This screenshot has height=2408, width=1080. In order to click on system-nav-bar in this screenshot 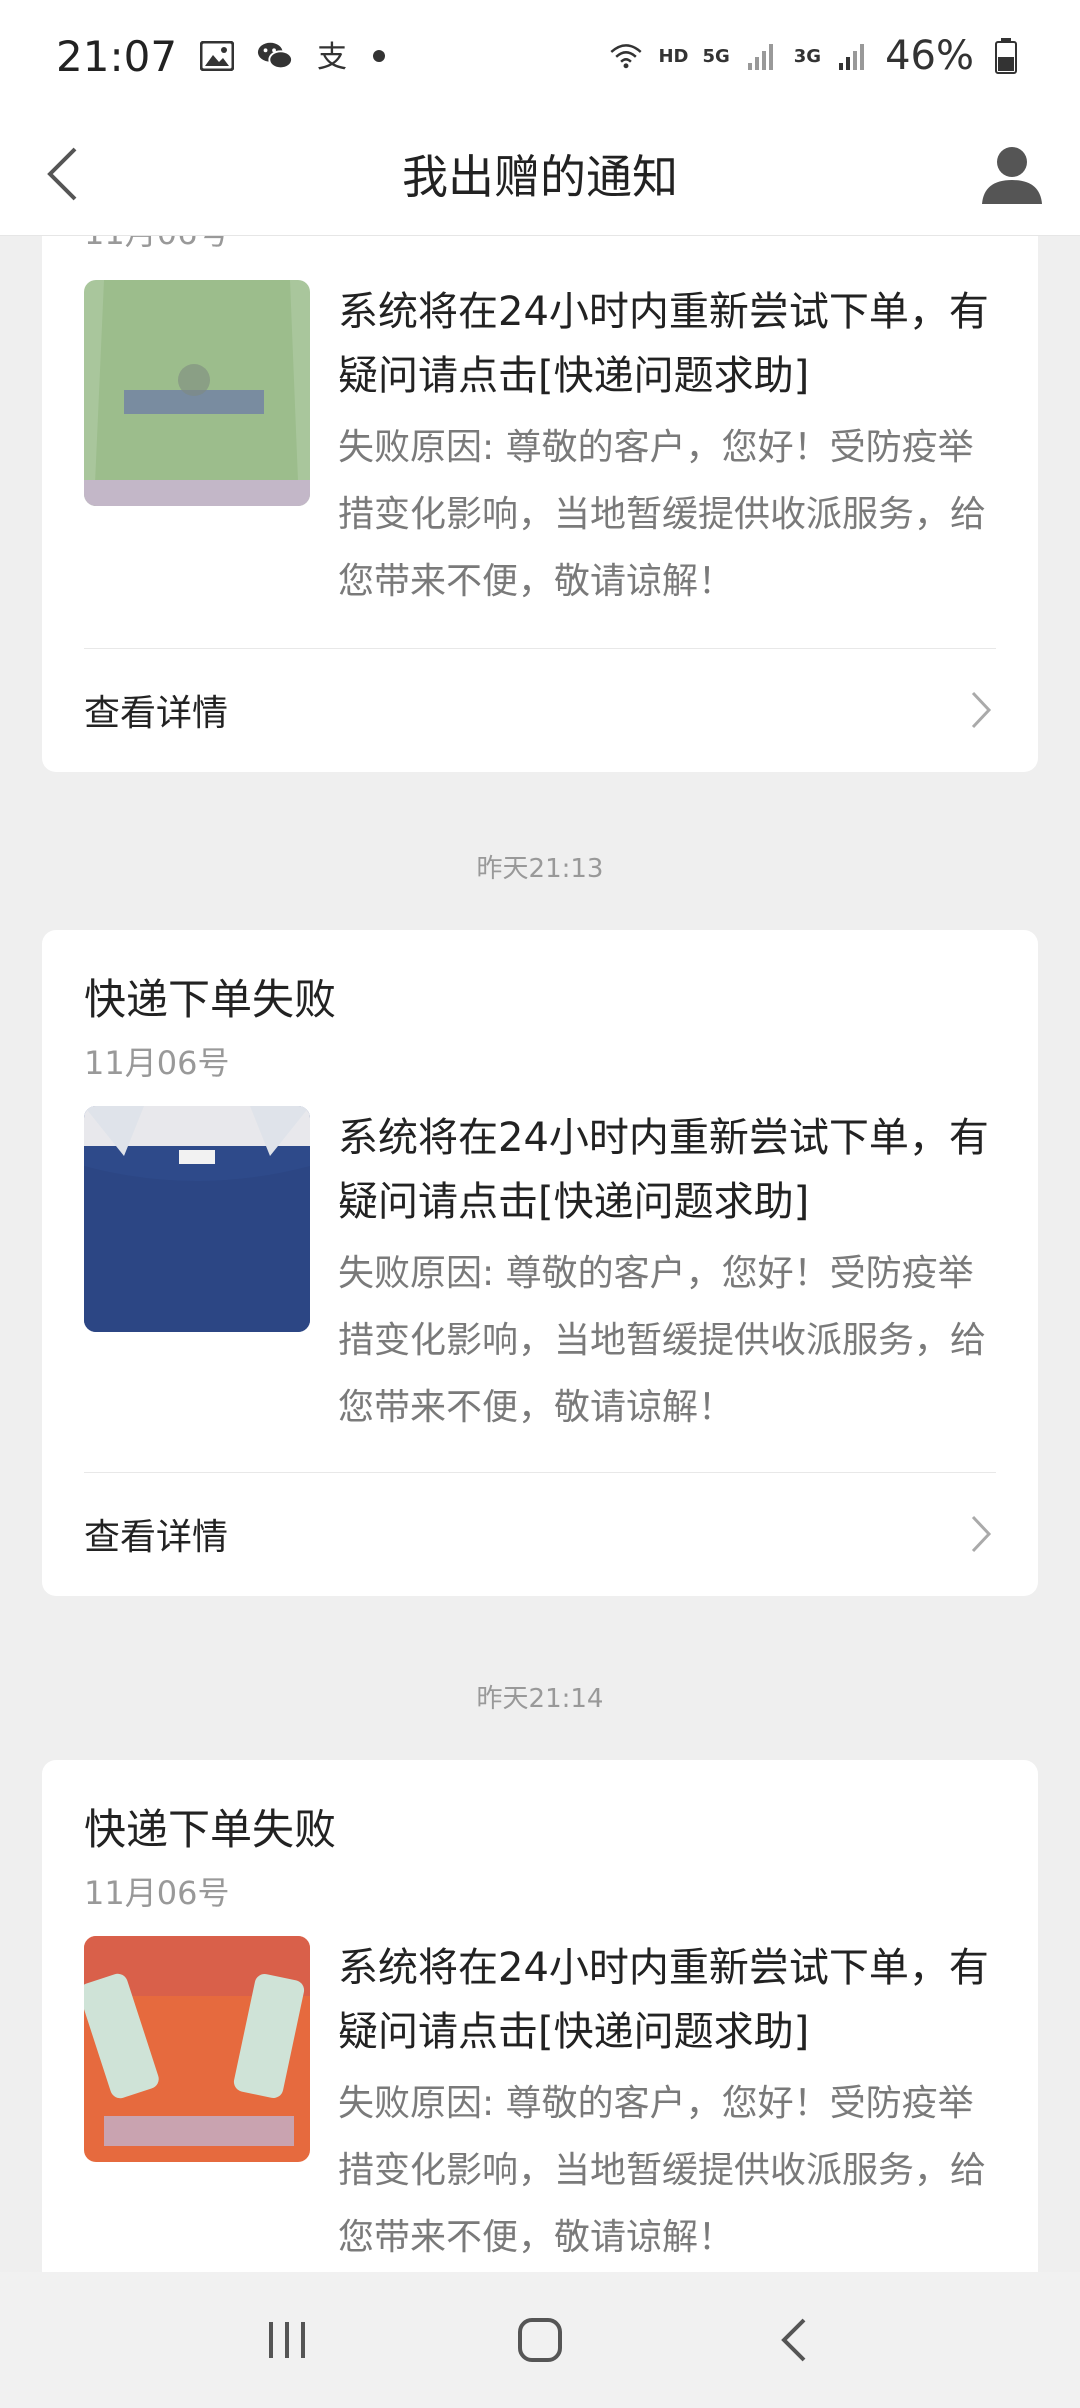, I will do `click(540, 2340)`.